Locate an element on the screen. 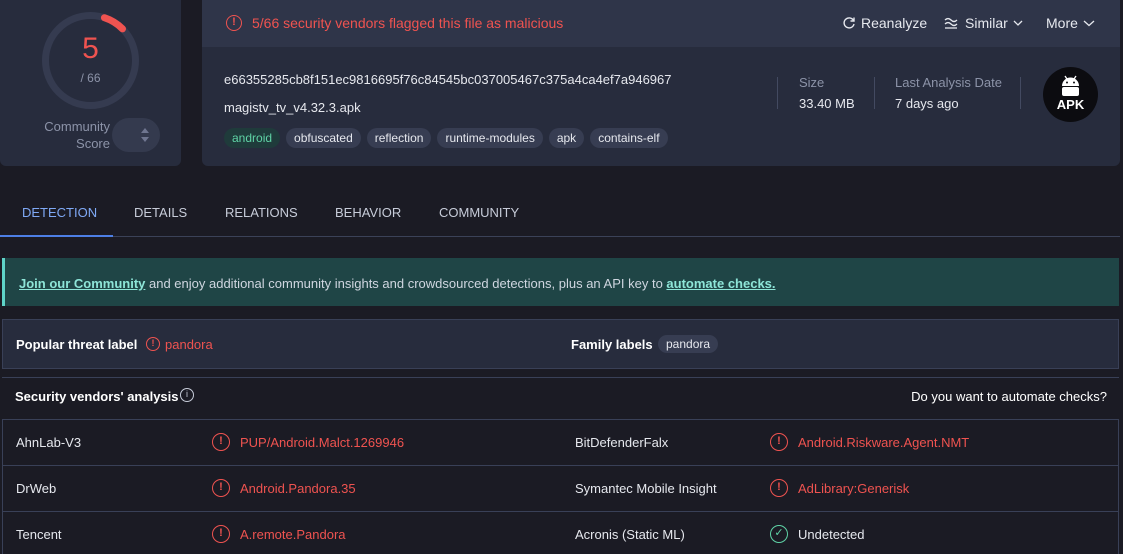 This screenshot has height=554, width=1123. last-analysis-date-value: 7 days ago is located at coordinates (927, 103).